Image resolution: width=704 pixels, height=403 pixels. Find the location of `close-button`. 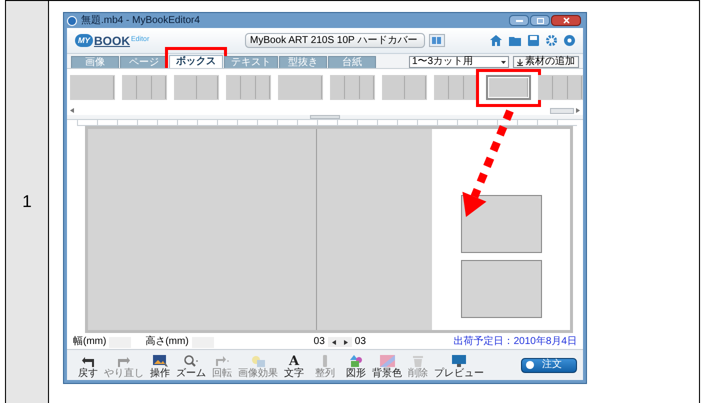

close-button is located at coordinates (566, 20).